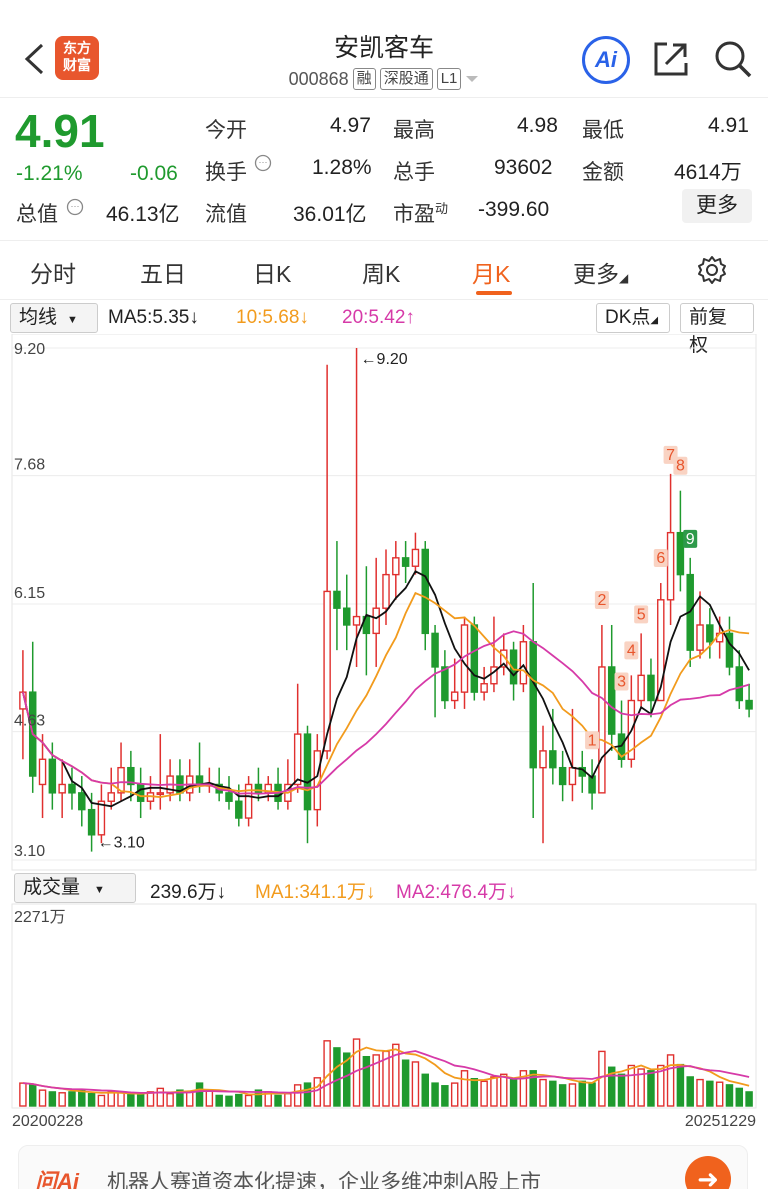 This screenshot has width=768, height=1189. Describe the element at coordinates (660, 558) in the screenshot. I see `dk-marker-label: 6` at that location.